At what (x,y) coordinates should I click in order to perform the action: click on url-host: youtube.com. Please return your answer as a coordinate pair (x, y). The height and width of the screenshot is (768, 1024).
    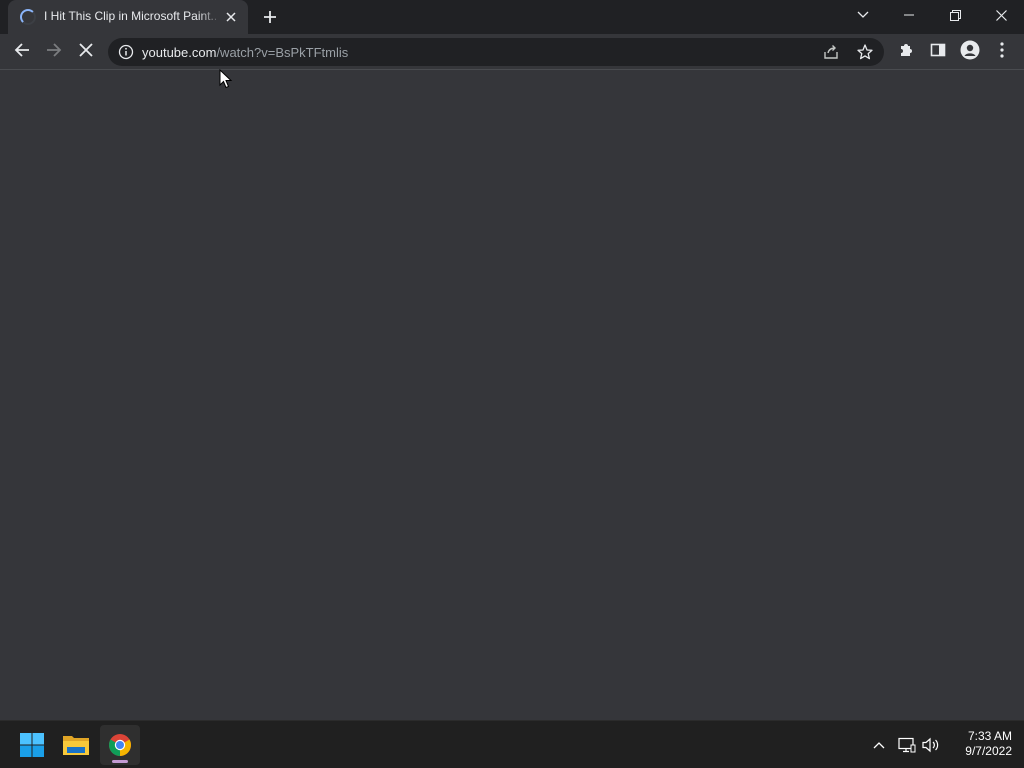
    Looking at the image, I should click on (179, 52).